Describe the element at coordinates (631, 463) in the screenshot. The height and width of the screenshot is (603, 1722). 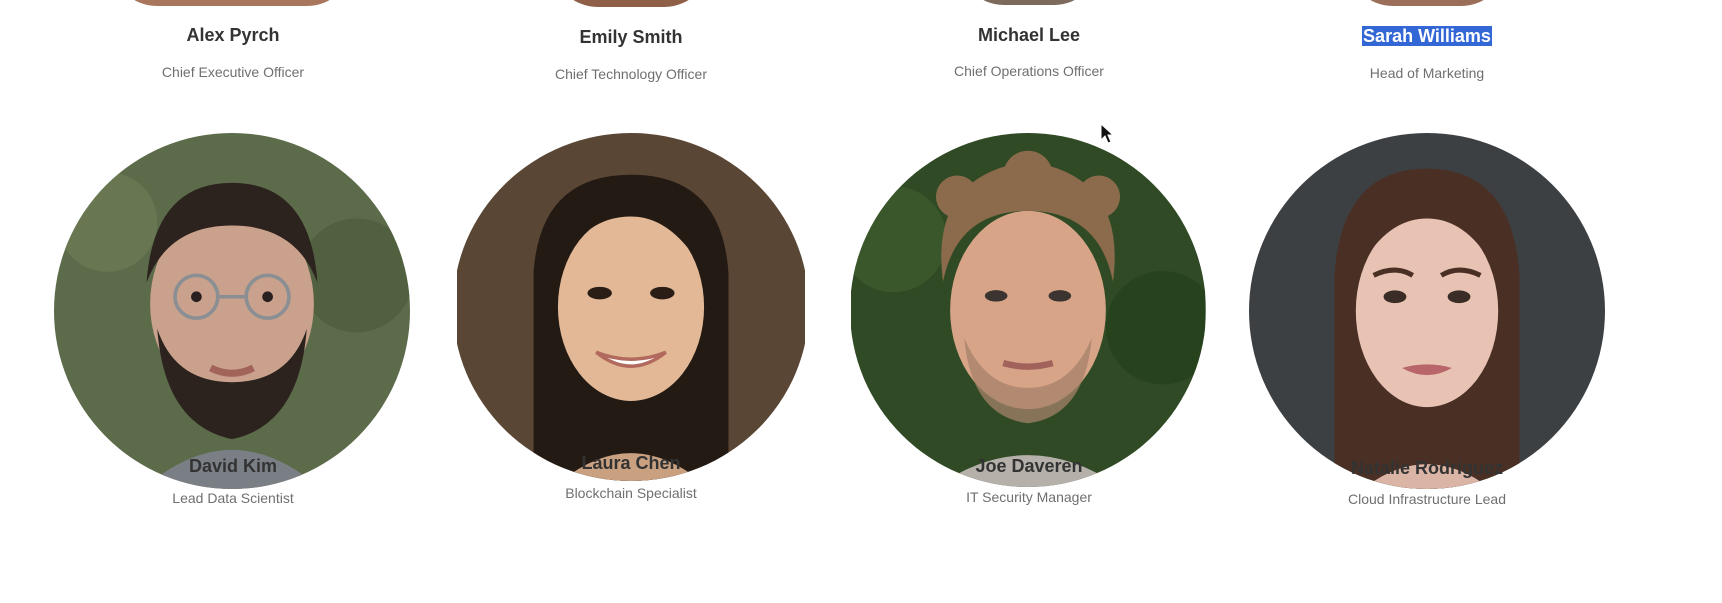
I see `member-name: Laura Chen` at that location.